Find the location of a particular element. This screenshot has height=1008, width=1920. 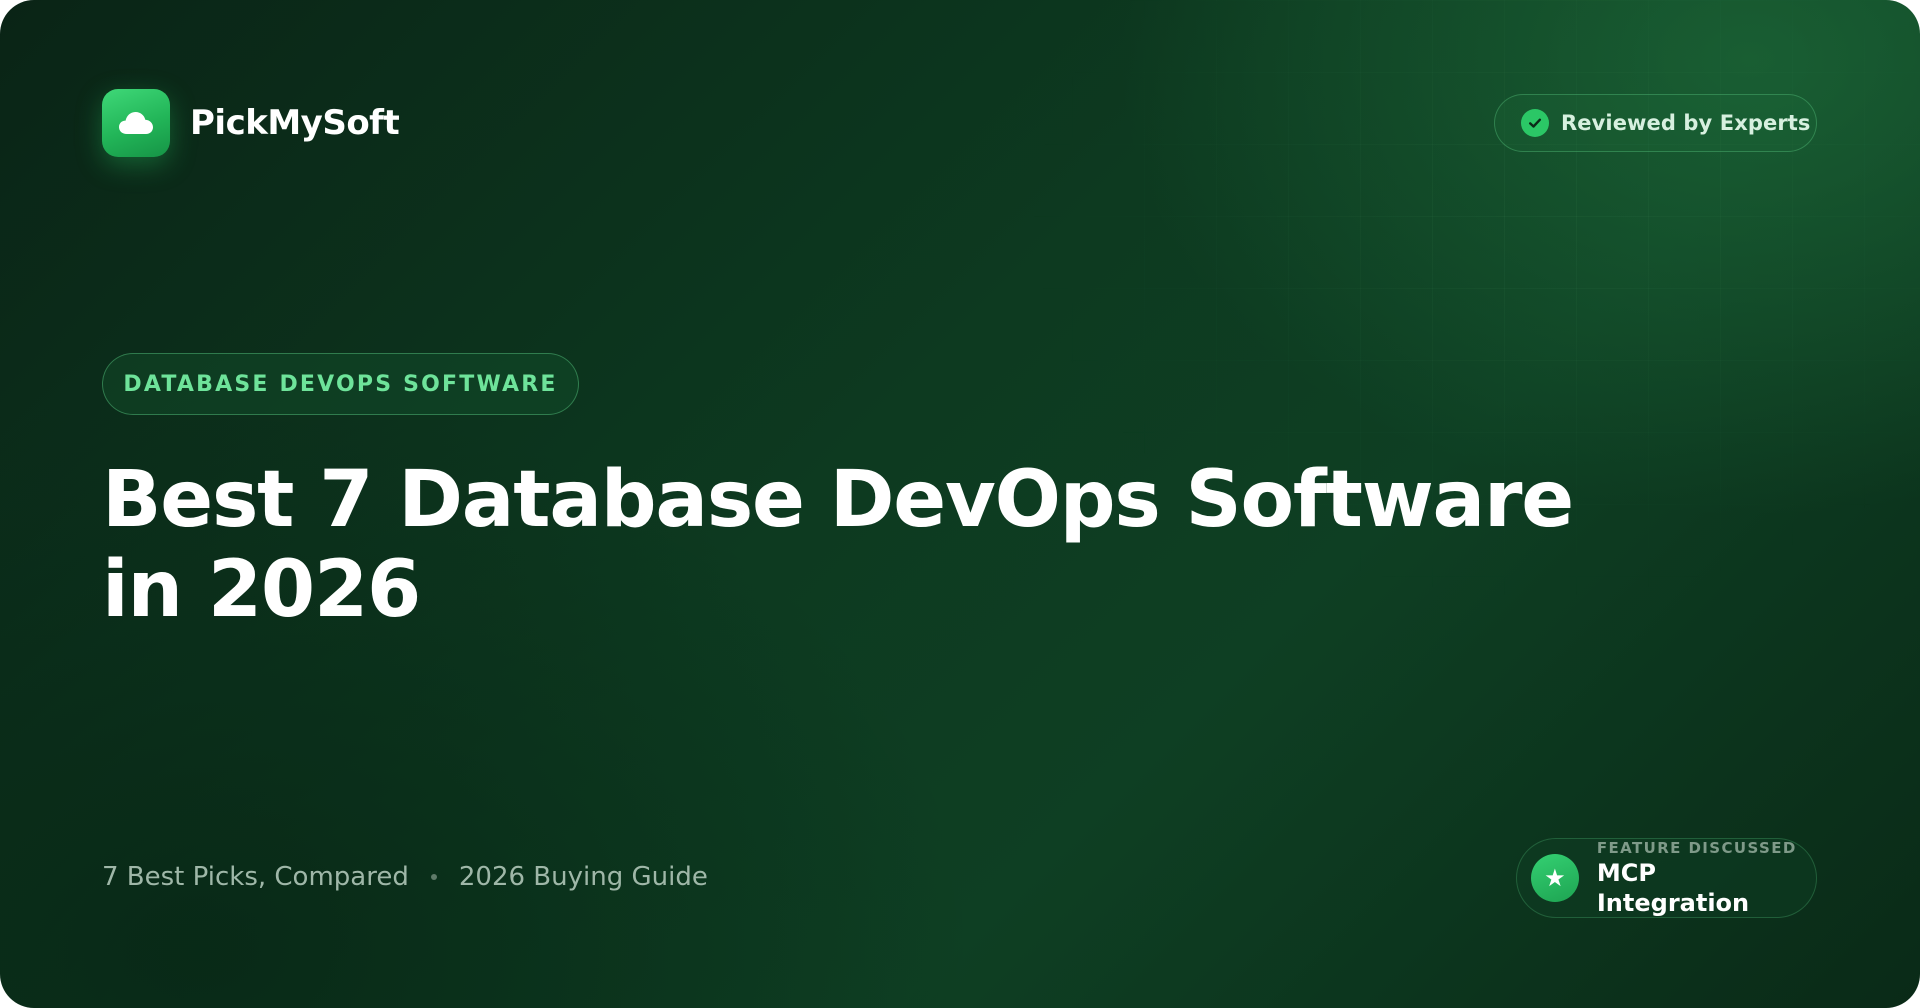

brand: PickMySoft is located at coordinates (251, 123).